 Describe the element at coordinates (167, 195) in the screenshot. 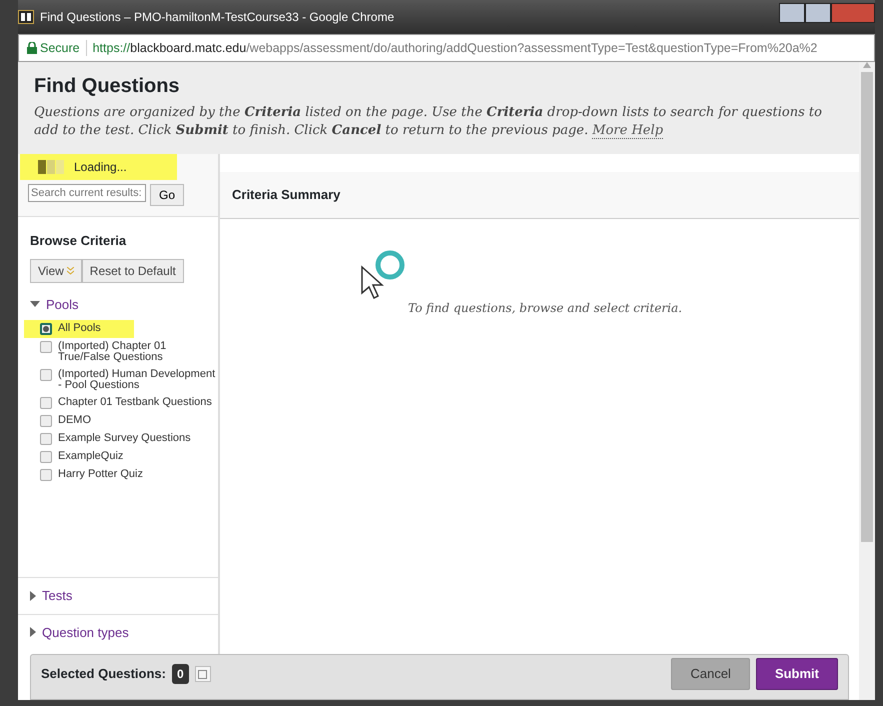

I see `go-button: Go` at that location.